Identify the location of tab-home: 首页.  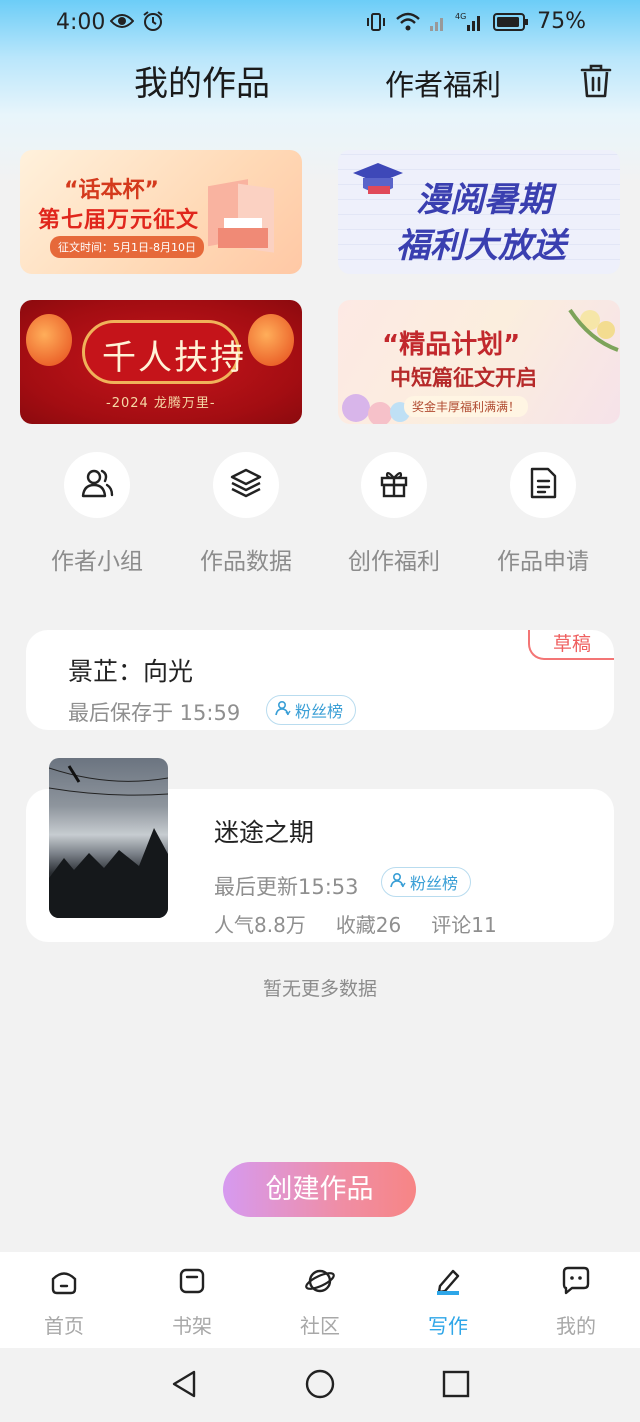
(64, 1302).